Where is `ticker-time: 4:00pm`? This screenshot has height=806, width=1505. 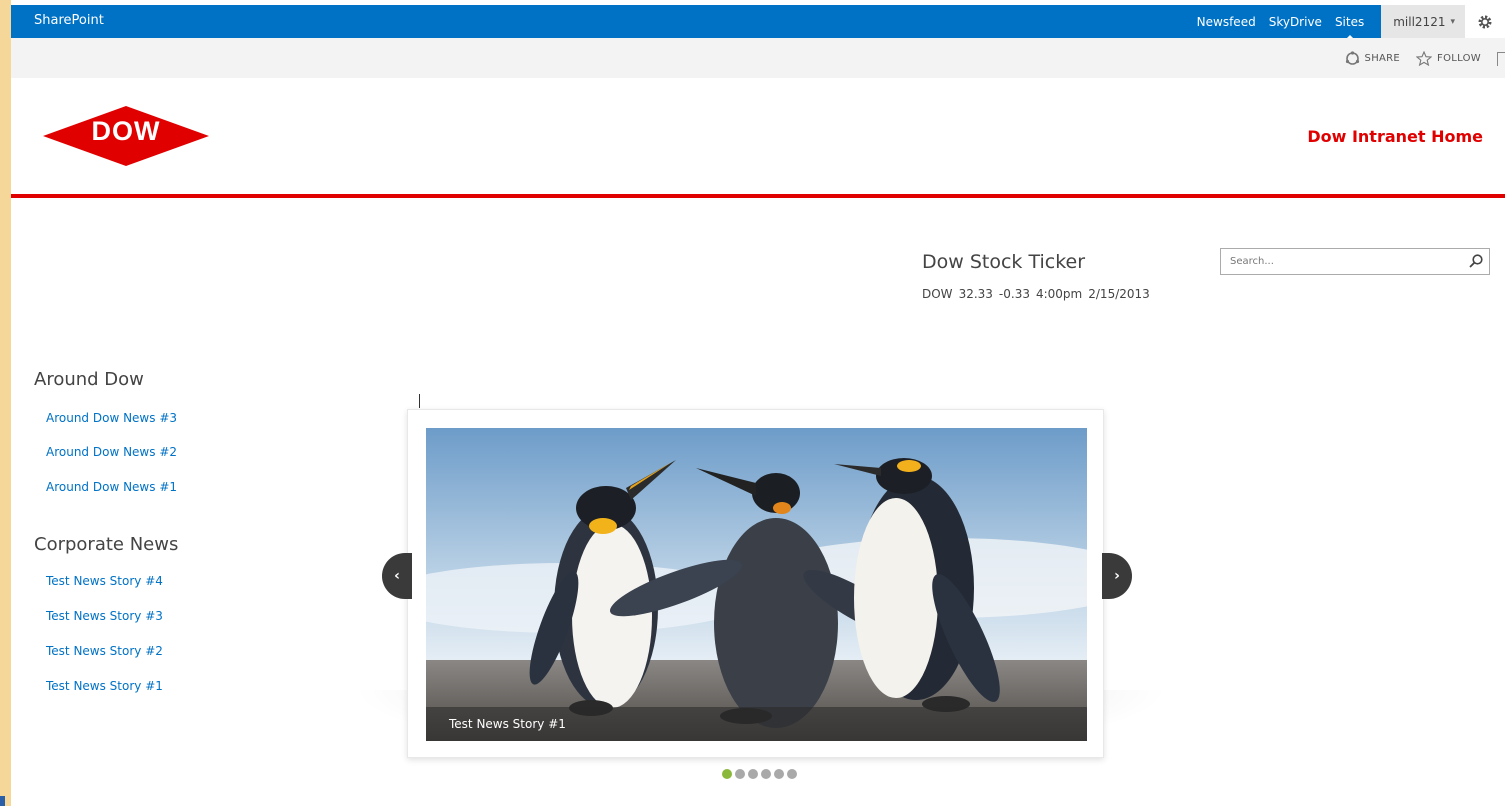
ticker-time: 4:00pm is located at coordinates (1059, 294).